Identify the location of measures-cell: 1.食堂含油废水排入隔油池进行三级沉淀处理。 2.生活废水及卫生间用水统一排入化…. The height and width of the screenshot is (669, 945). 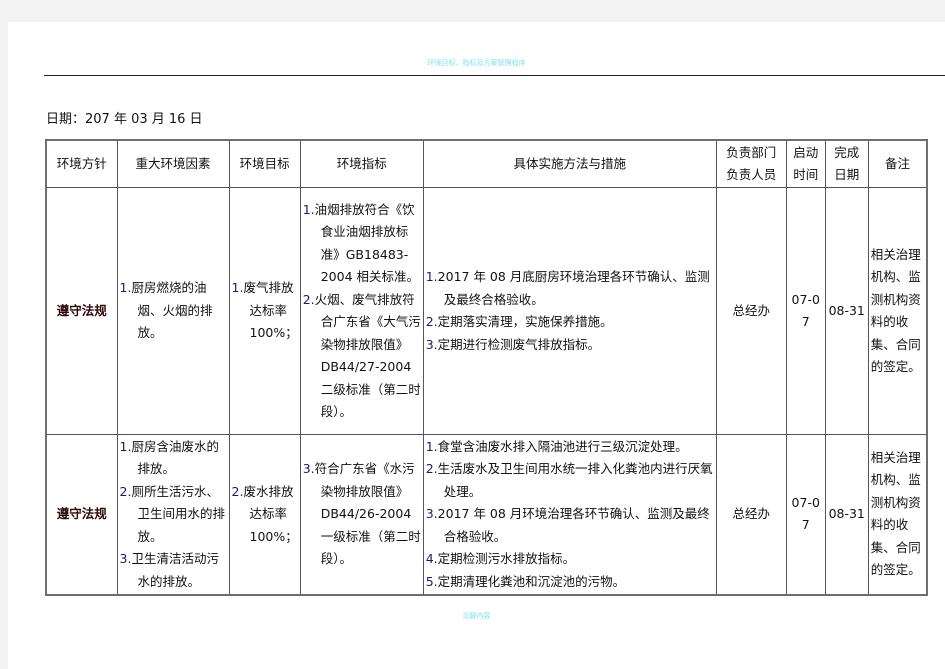
(569, 514).